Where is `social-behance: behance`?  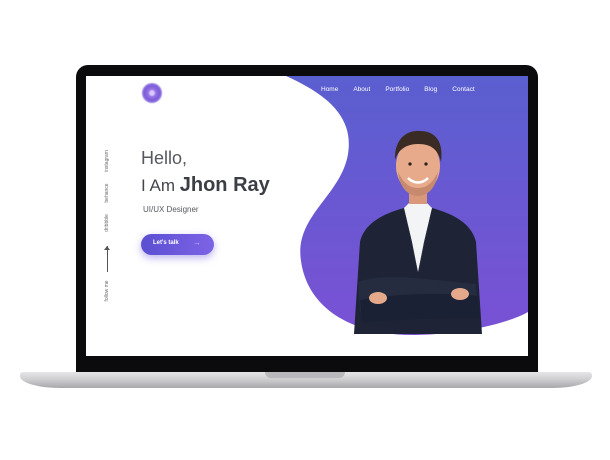 social-behance: behance is located at coordinates (107, 192).